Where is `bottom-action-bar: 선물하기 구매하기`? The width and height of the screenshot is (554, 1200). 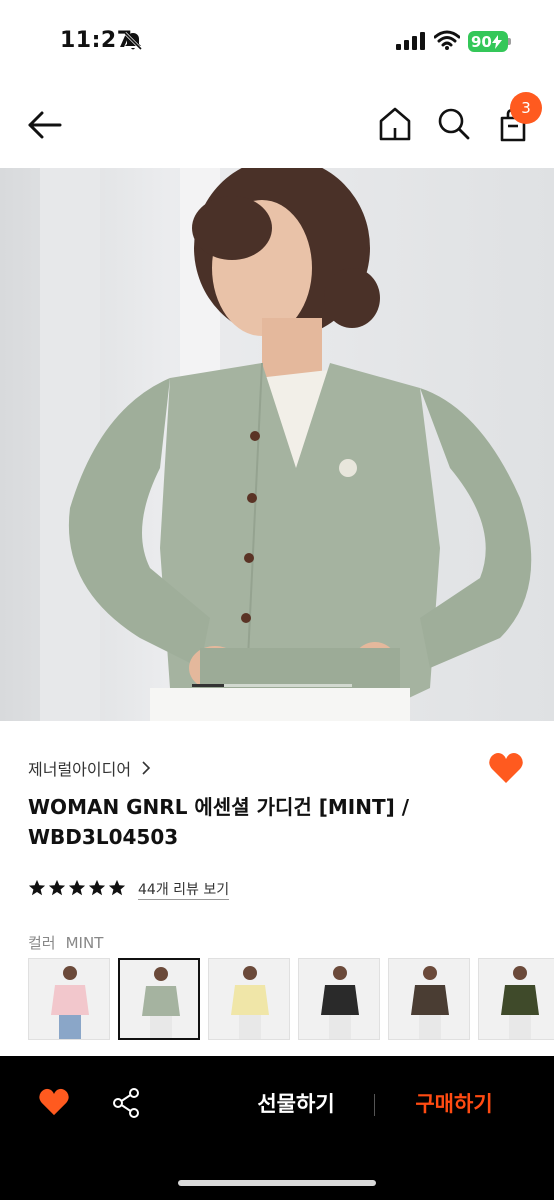
bottom-action-bar: 선물하기 구매하기 is located at coordinates (277, 1128).